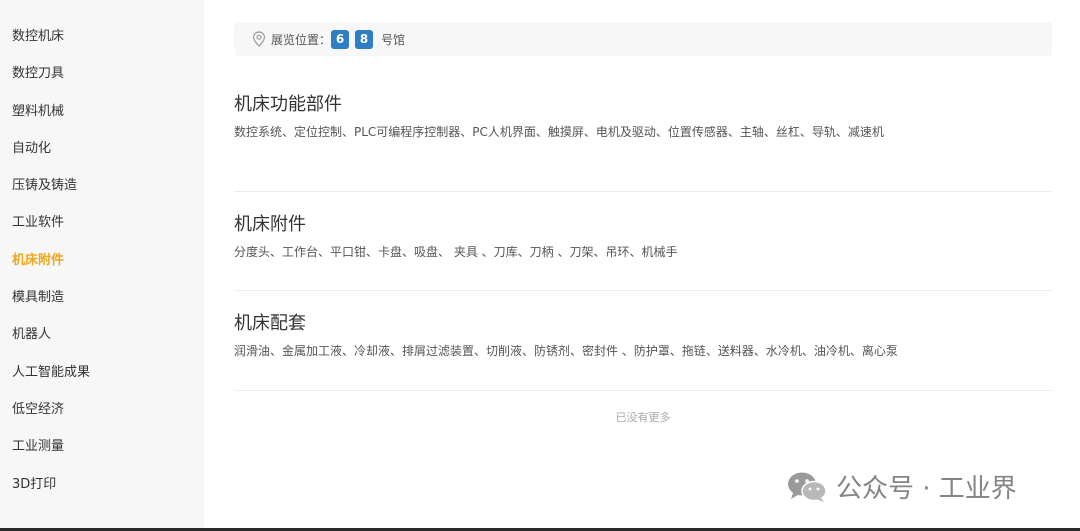 The width and height of the screenshot is (1080, 531). What do you see at coordinates (102, 372) in the screenshot?
I see `sidebar-item-ai-achievements: 人工智能成果` at bounding box center [102, 372].